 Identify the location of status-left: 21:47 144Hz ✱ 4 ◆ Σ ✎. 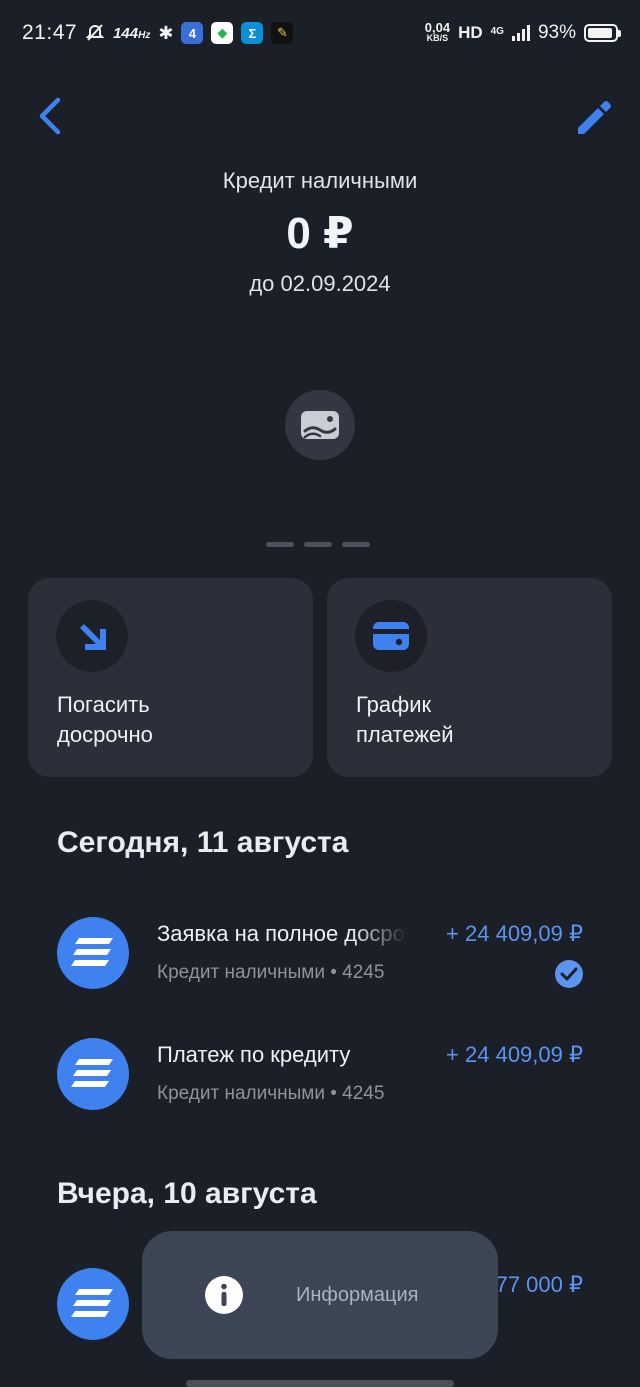
(158, 33).